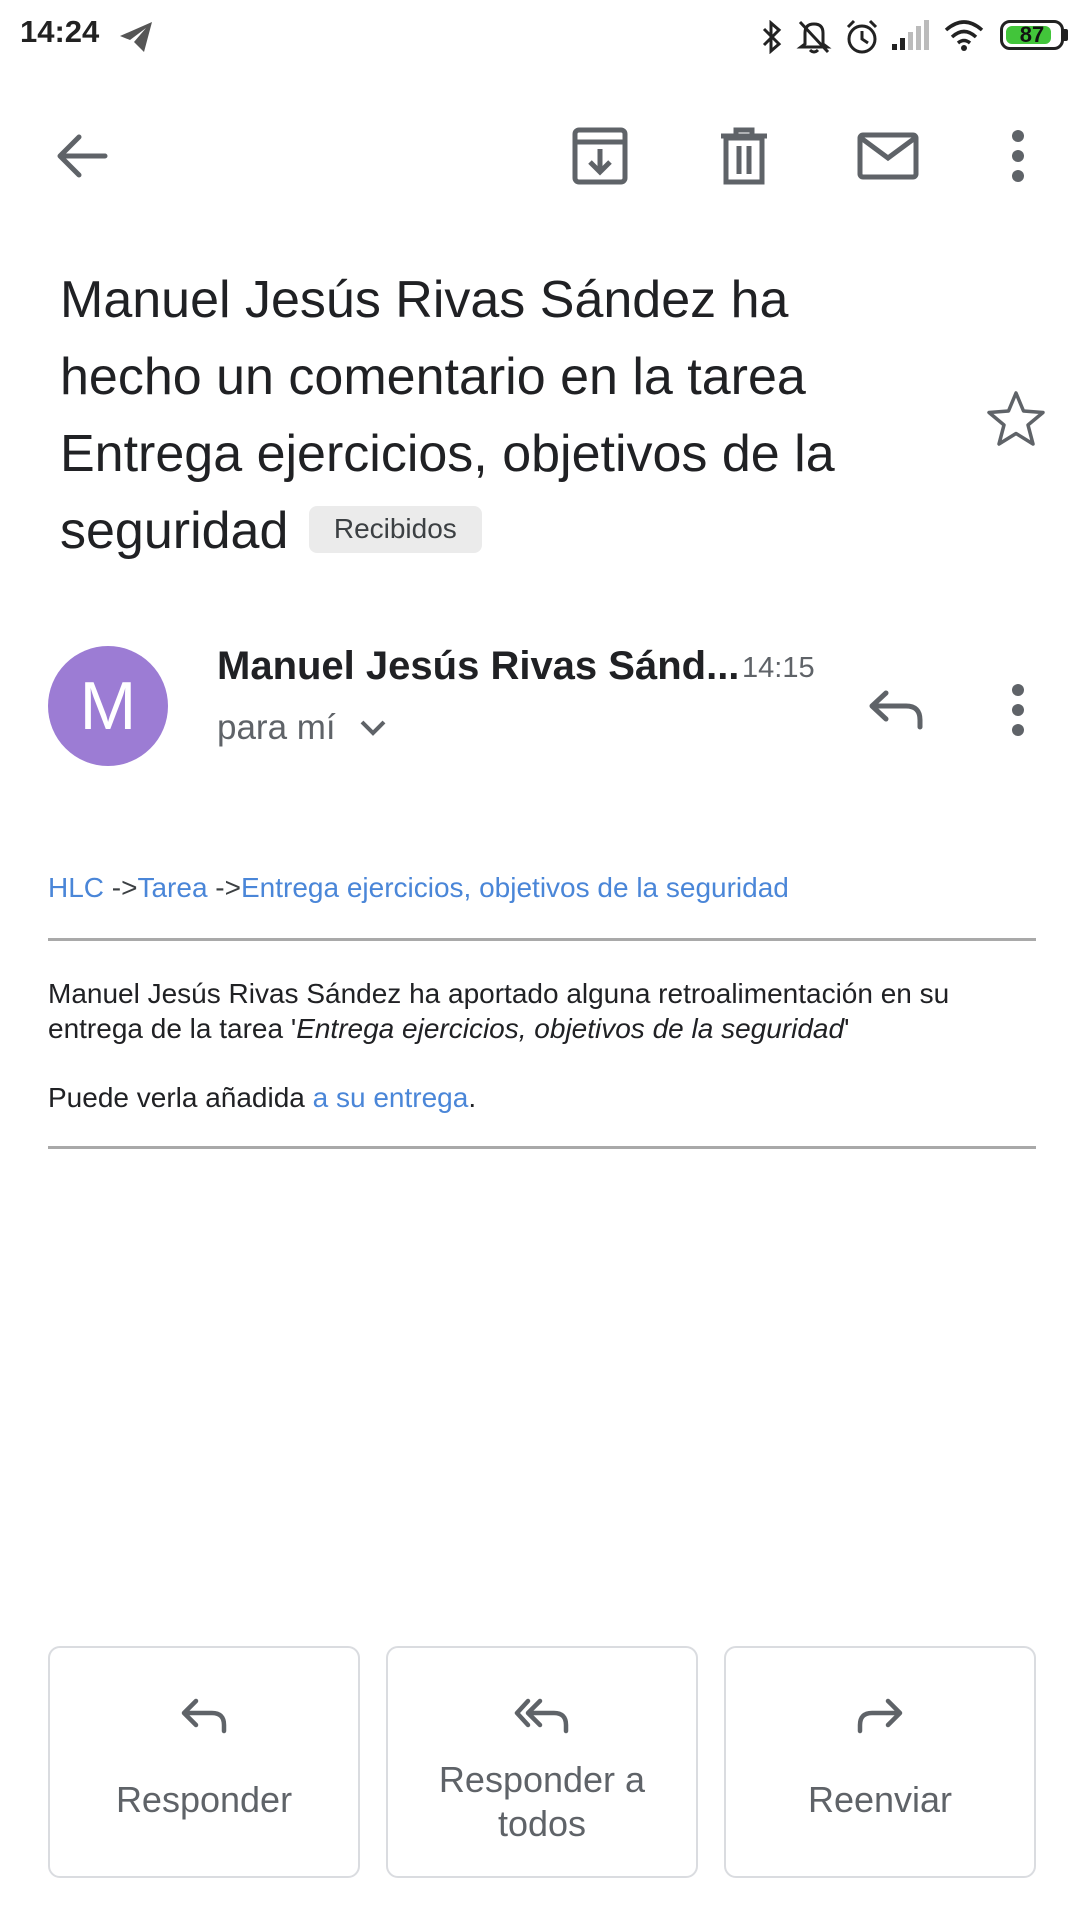 The image size is (1080, 1920). What do you see at coordinates (542, 1779) in the screenshot?
I see `reply-all-label-line1: Responder a` at bounding box center [542, 1779].